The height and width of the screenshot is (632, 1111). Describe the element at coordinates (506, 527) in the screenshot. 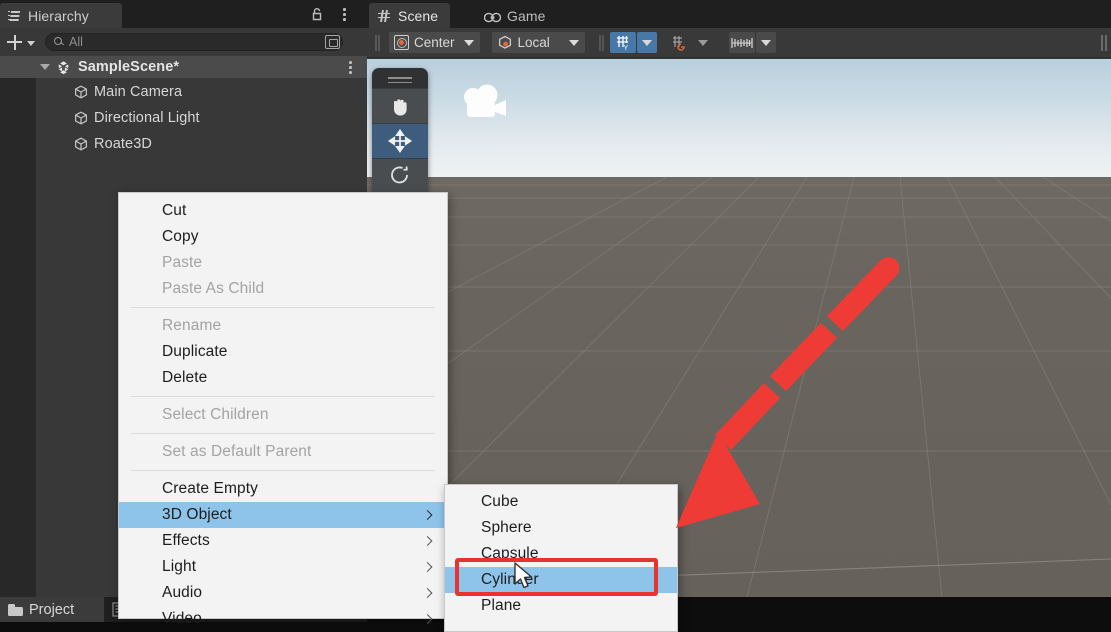

I see `submenu-item-label: Sphere` at that location.